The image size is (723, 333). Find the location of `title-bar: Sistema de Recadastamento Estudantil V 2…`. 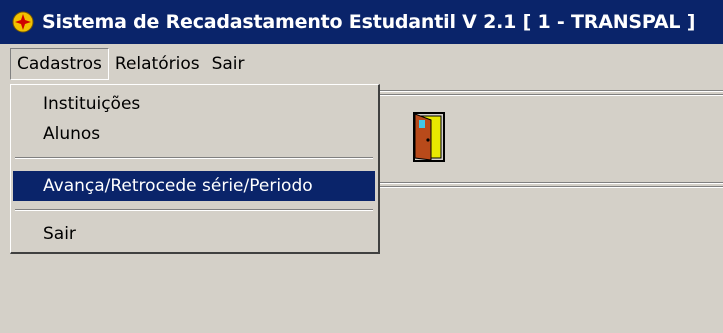

title-bar: Sistema de Recadastamento Estudantil V 2… is located at coordinates (361, 22).